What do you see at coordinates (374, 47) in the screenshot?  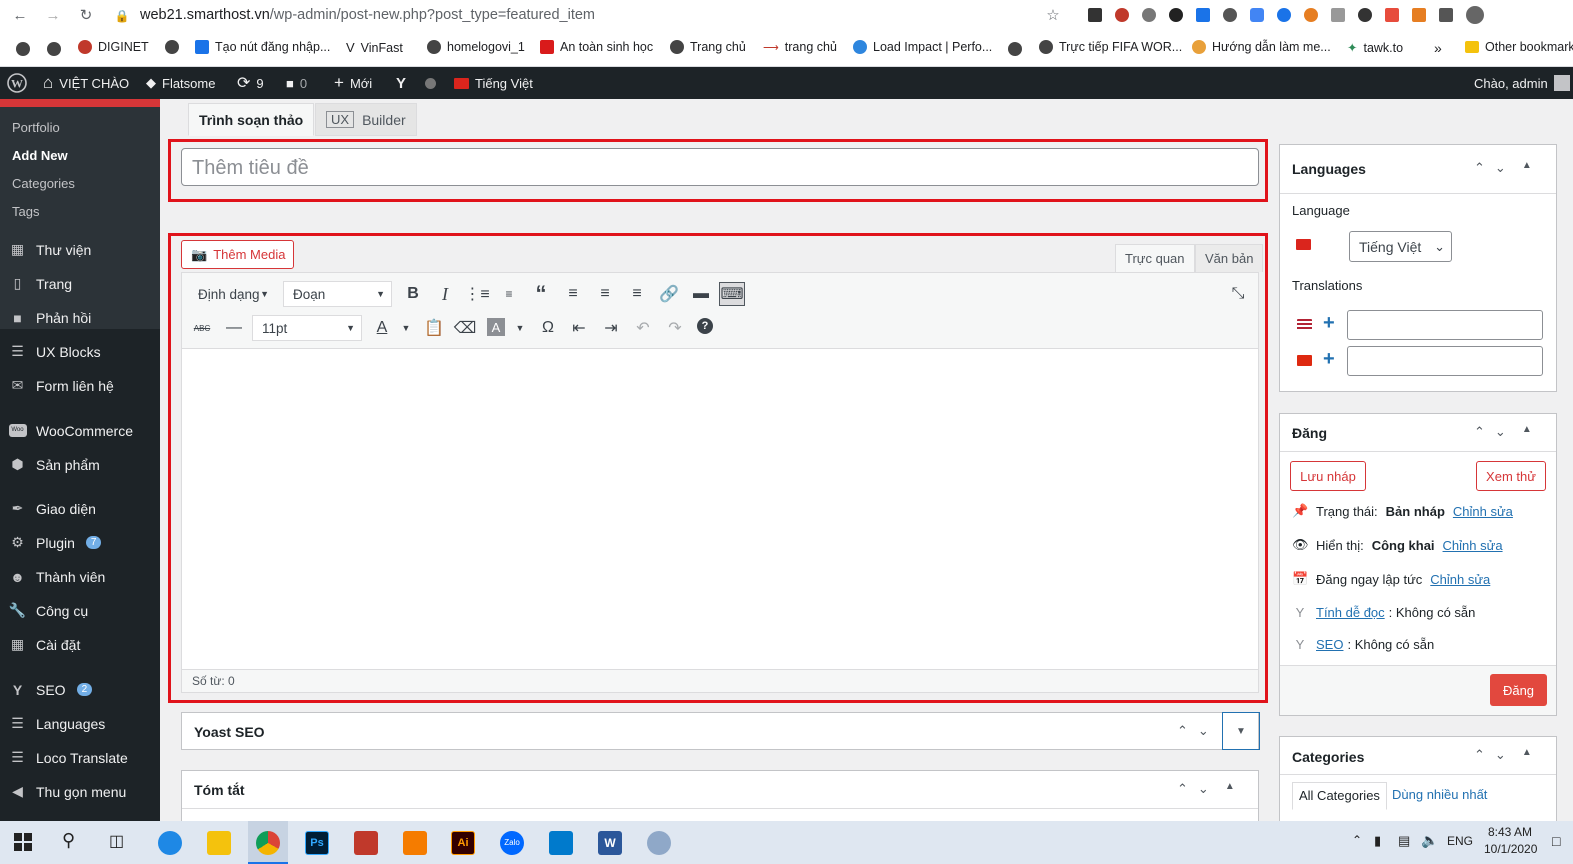 I see `bookmark-item: V VinFast` at bounding box center [374, 47].